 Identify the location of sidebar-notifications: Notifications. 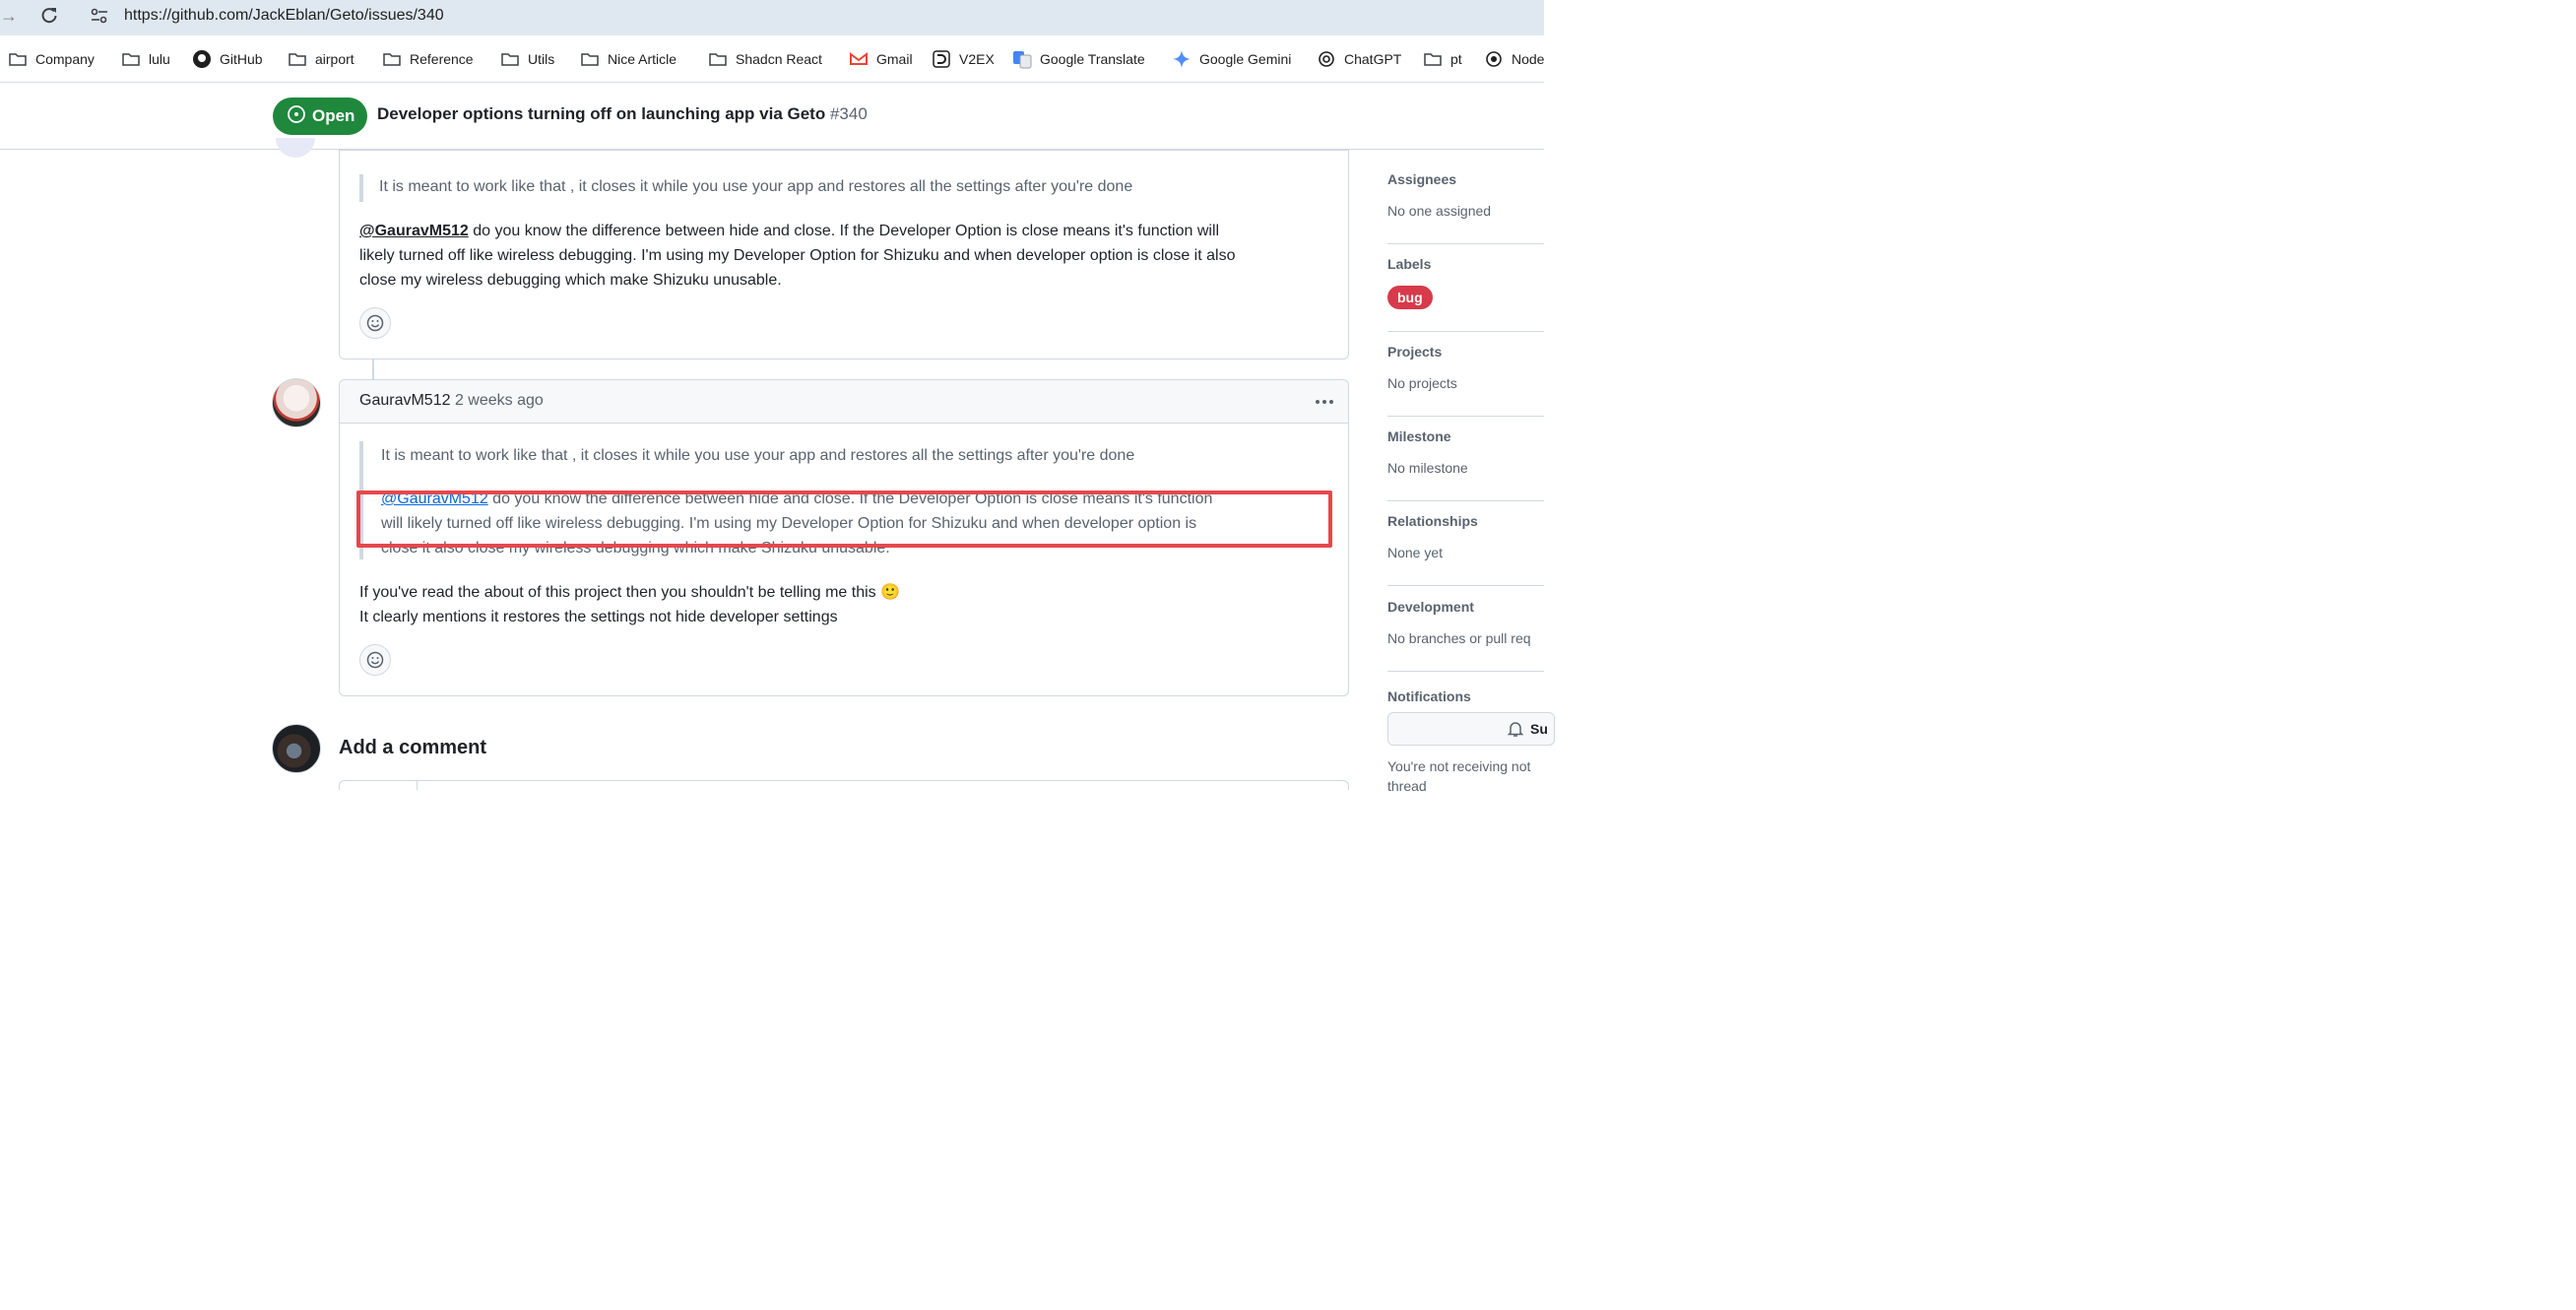
(1465, 696).